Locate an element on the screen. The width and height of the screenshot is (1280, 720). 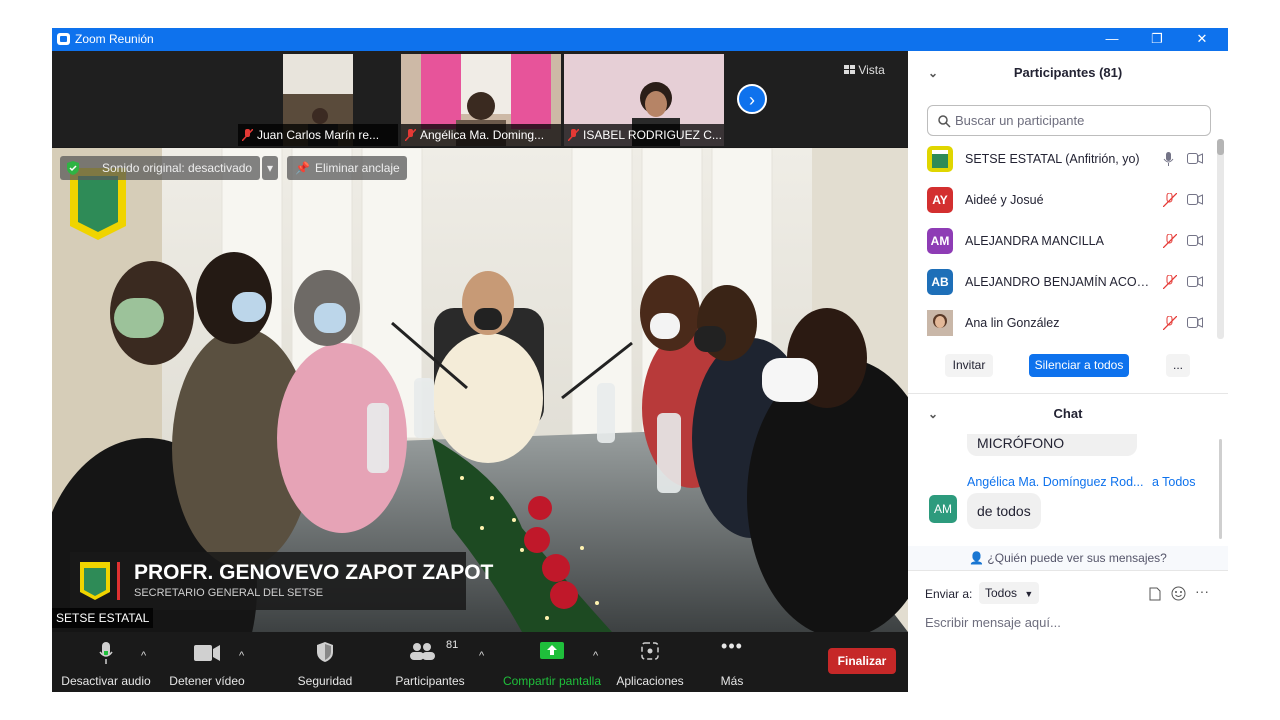
participant-row: SETSE ESTATAL (Anfitrión, yo) is located at coordinates (1063, 159).